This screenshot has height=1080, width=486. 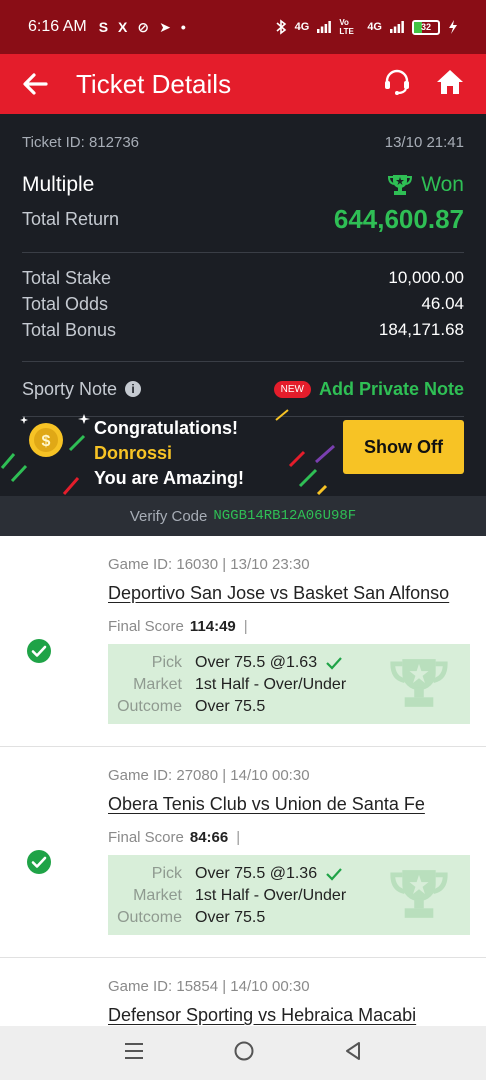 I want to click on home-icon, so click(x=450, y=81).